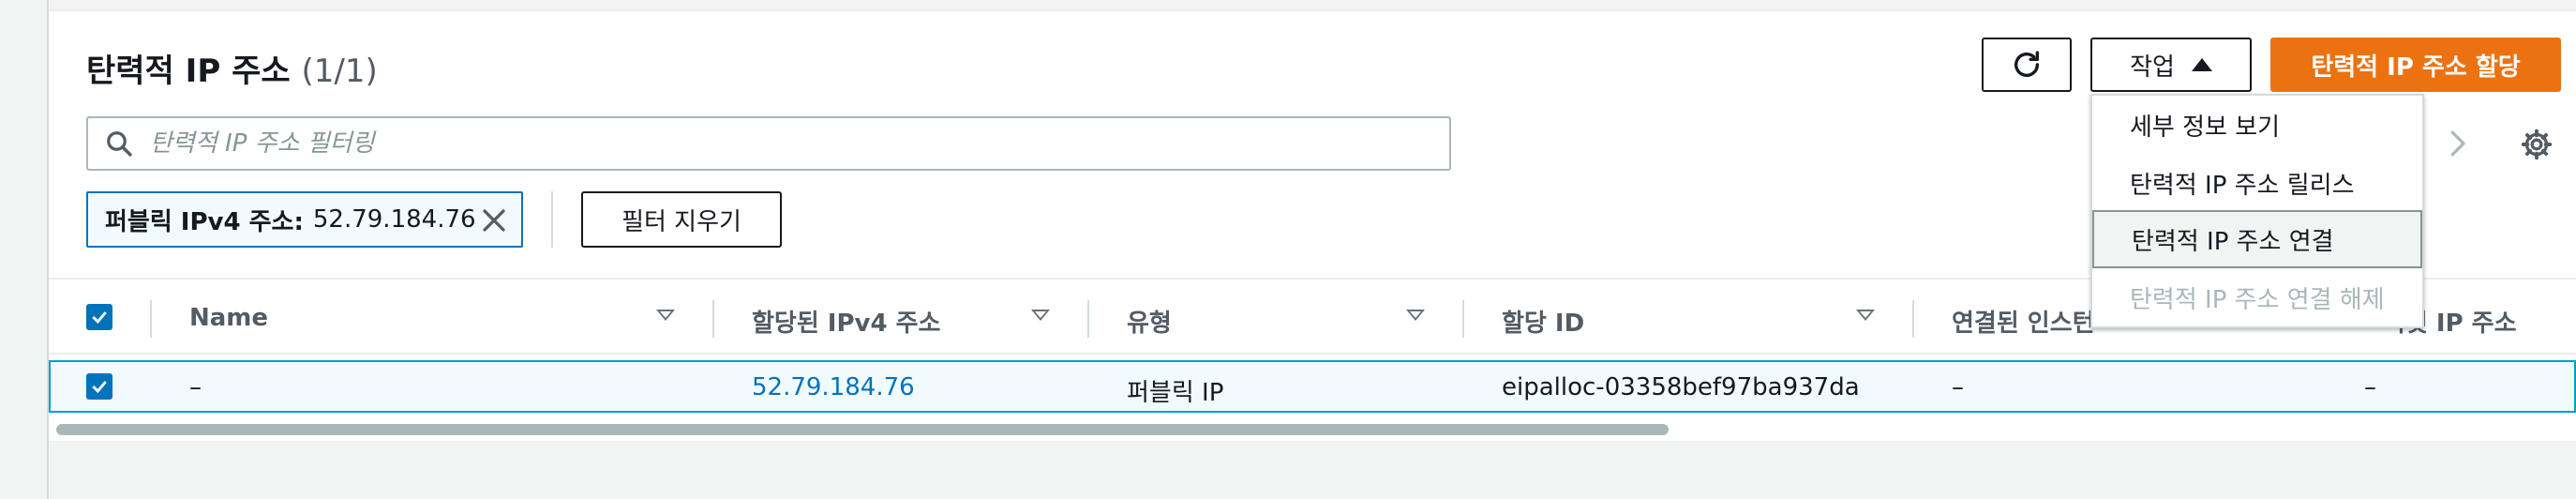  I want to click on gear-icon, so click(2537, 144).